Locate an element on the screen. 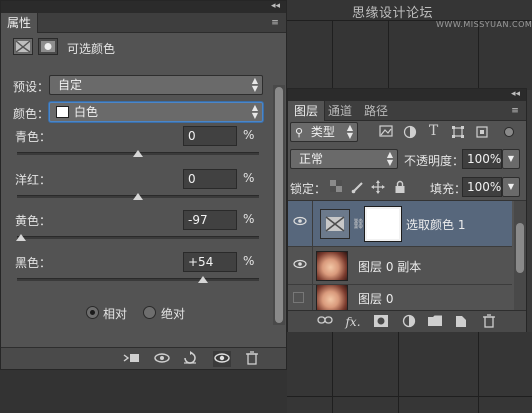 Image resolution: width=532 pixels, height=413 pixels. method-relative-radio is located at coordinates (92, 312).